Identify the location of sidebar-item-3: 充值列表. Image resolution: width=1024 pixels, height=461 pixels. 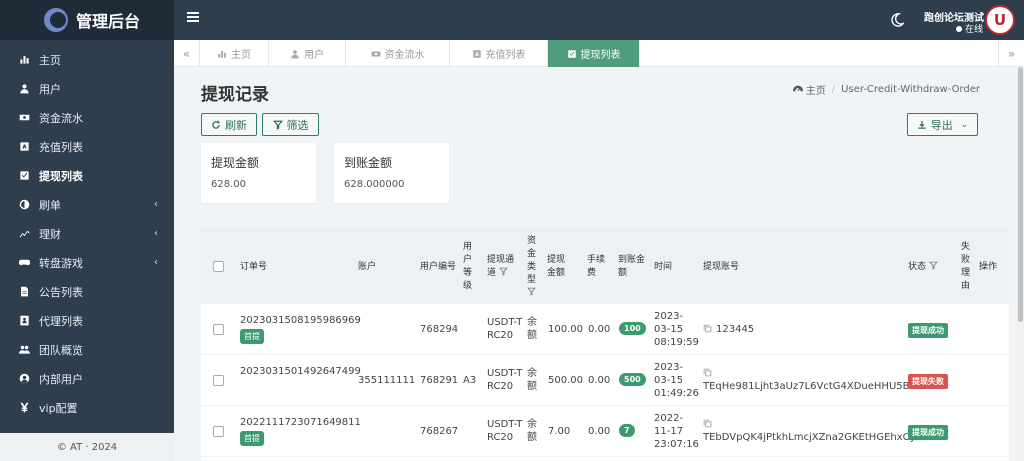
(87, 146).